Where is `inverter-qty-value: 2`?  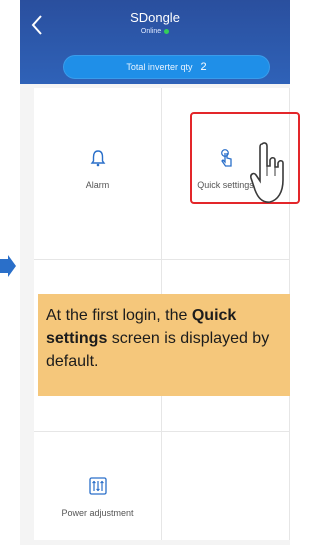
inverter-qty-value: 2 is located at coordinates (203, 67).